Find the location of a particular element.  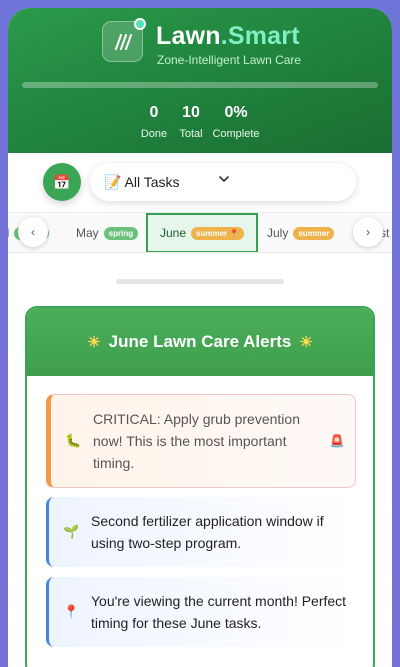

tab-june: June summer 📍 is located at coordinates (202, 232).